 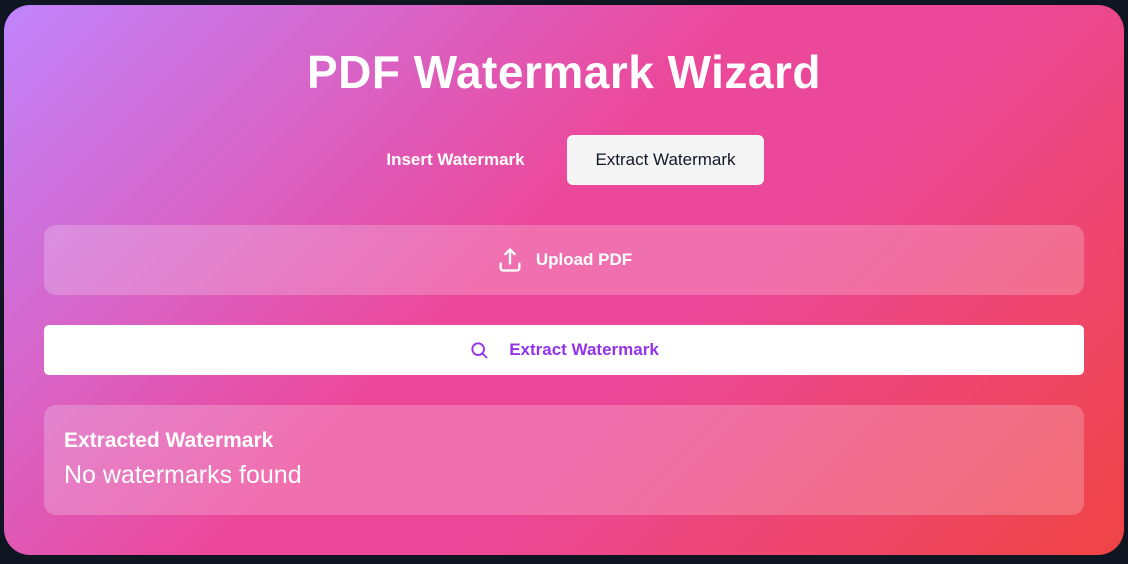 I want to click on upload-pdf-button: Upload PDF, so click(x=564, y=260).